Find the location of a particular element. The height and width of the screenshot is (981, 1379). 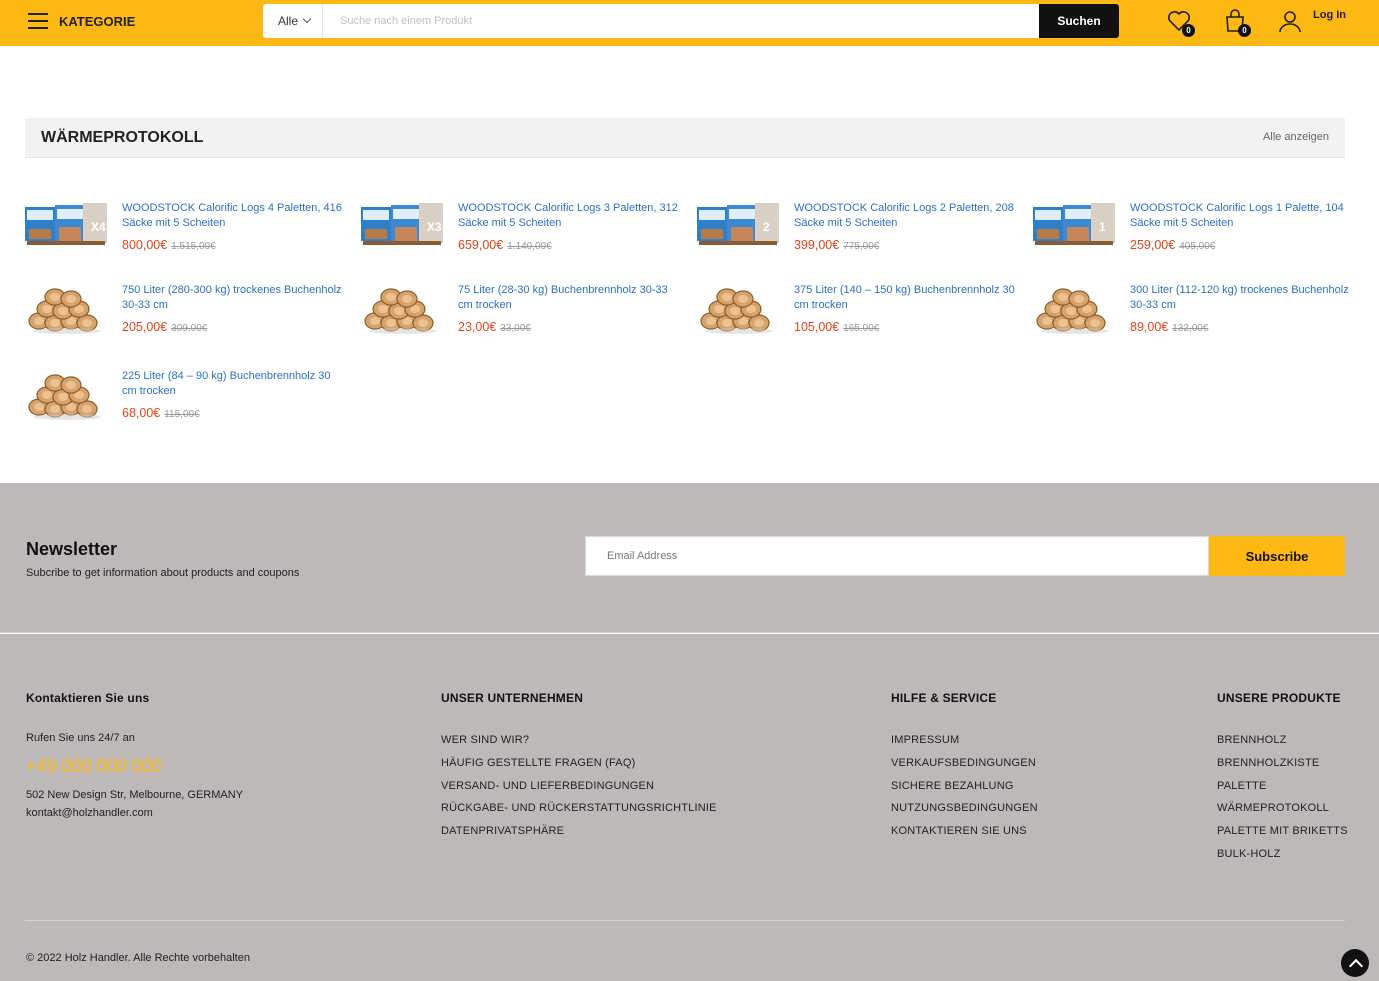

account-button is located at coordinates (1291, 22).